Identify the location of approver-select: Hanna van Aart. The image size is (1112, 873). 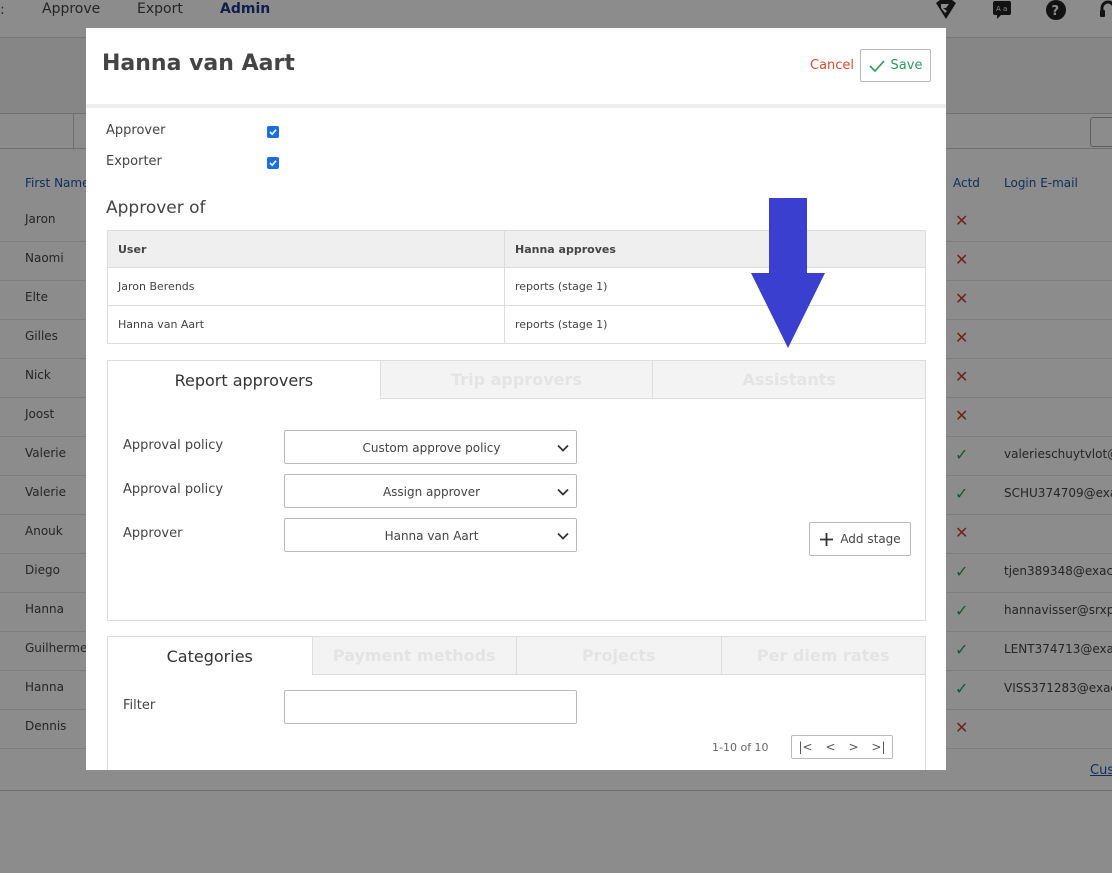
(430, 535).